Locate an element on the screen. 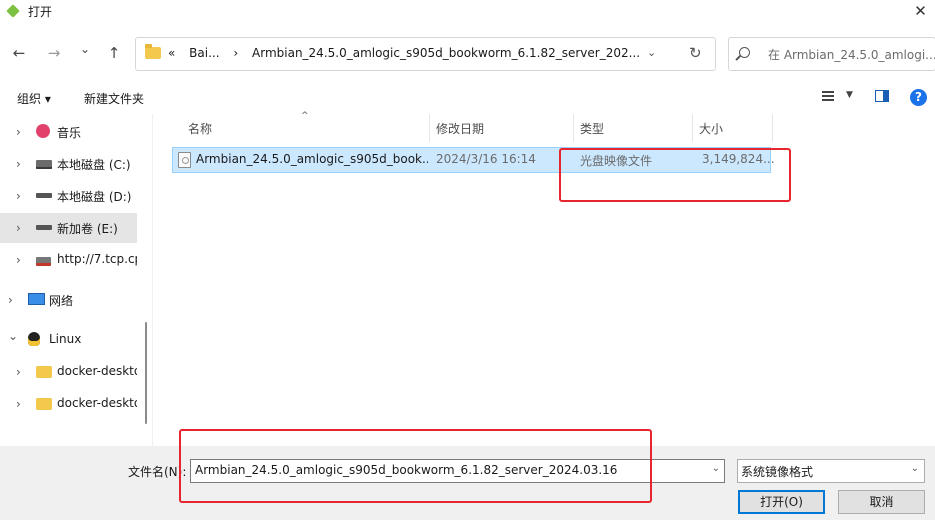  annotation-highlight-type is located at coordinates (675, 175).